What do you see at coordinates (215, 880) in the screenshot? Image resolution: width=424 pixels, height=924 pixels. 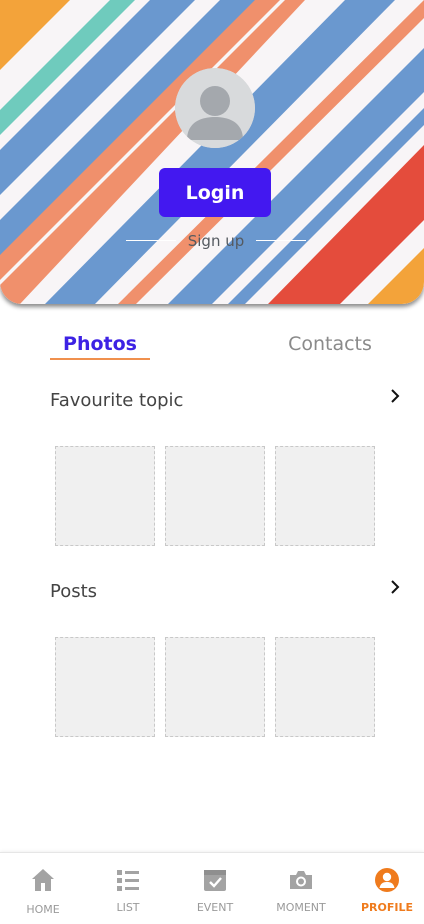 I see `event-icon` at bounding box center [215, 880].